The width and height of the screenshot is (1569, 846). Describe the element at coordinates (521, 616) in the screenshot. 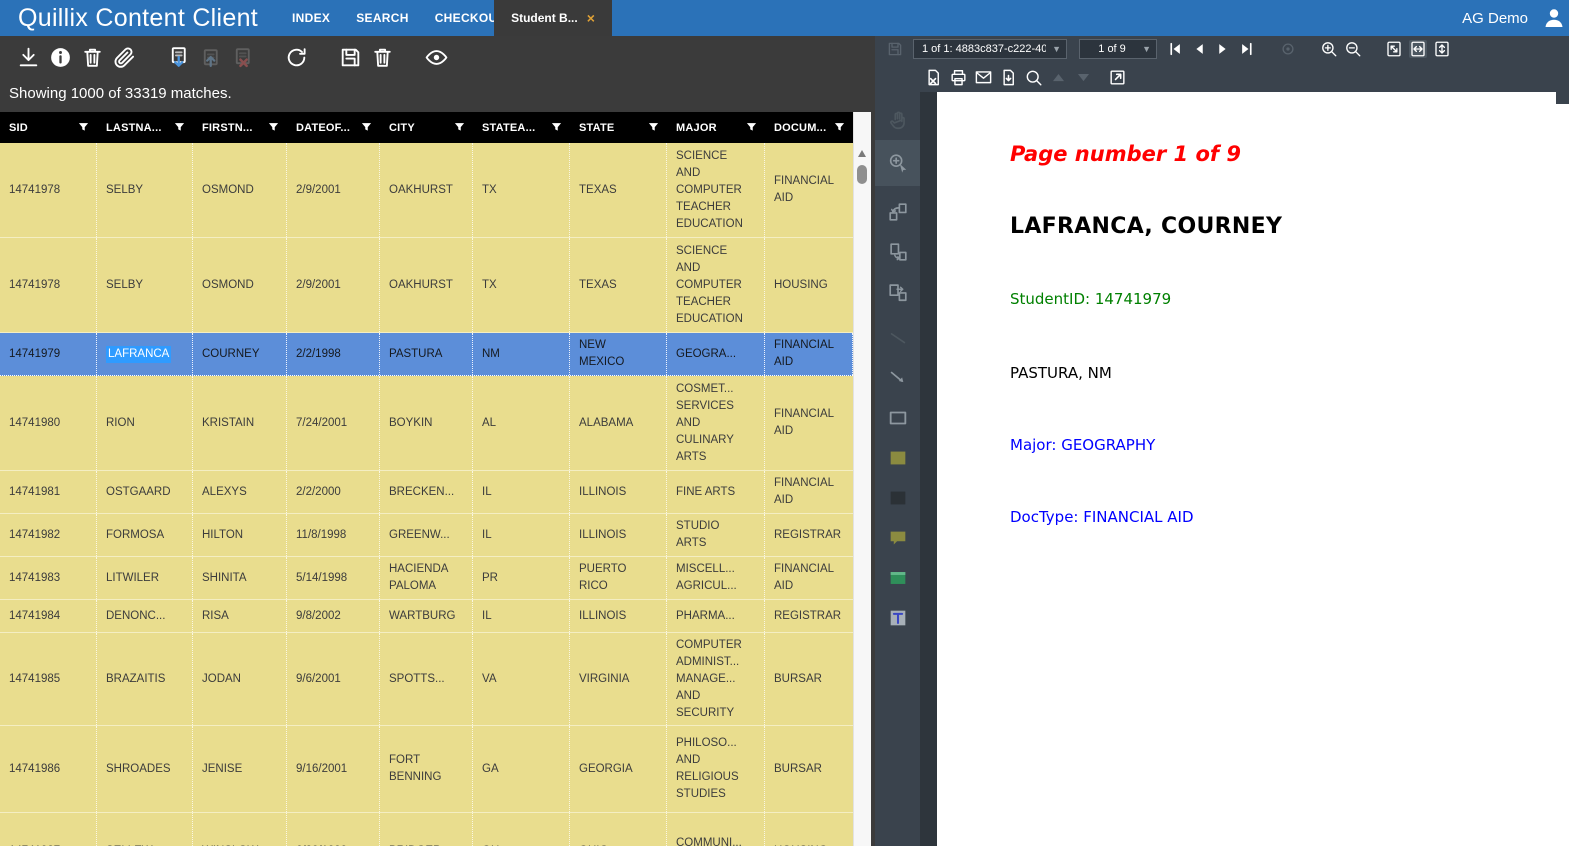

I see `table-cell: IL` at that location.